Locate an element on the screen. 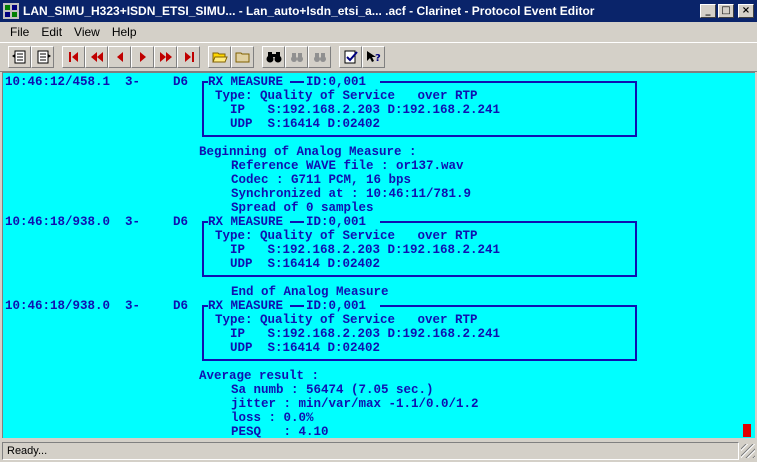 This screenshot has height=462, width=757. event-3-timestamp: 10:46:18/938.0 is located at coordinates (58, 306).